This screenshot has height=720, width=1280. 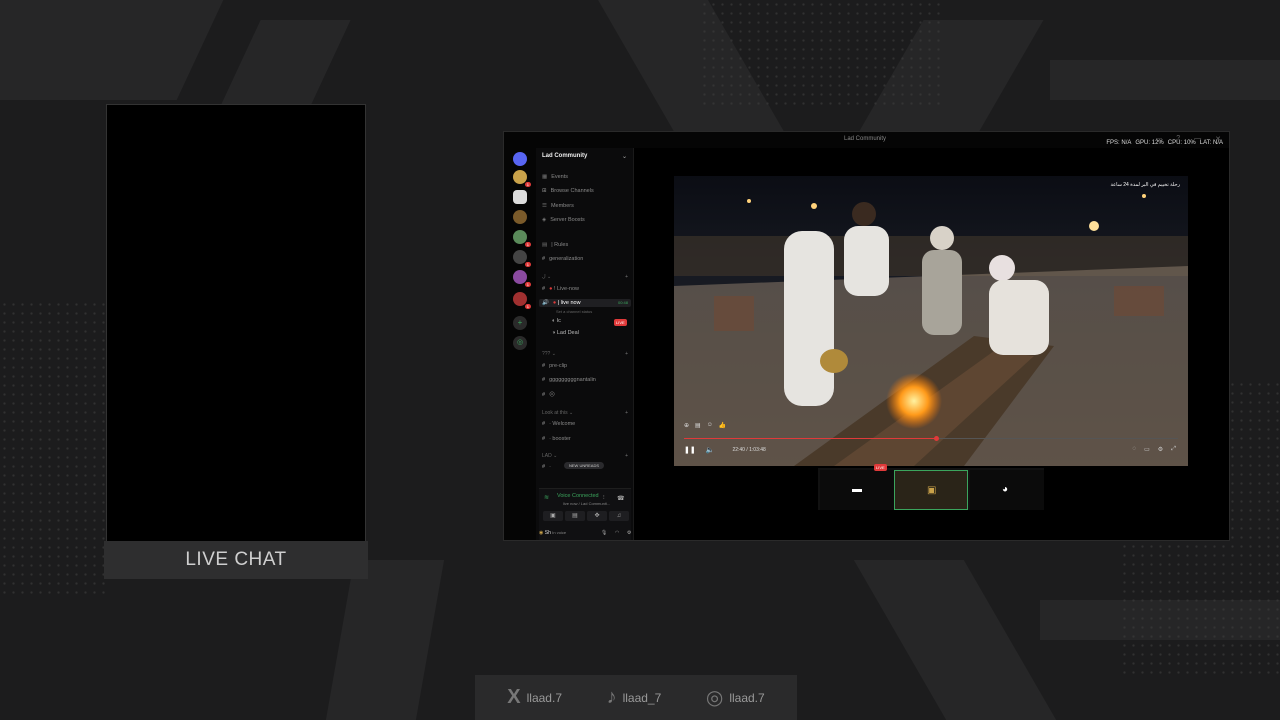 I want to click on channel-rules: ▤ | Rules, so click(x=555, y=245).